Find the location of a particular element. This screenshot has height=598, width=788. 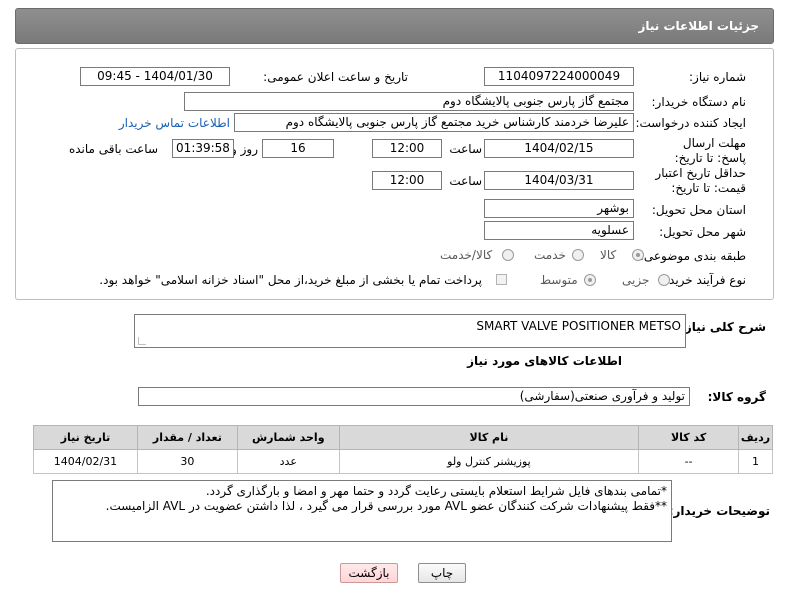

category-label: طبقه بندی موضوعی: is located at coordinates (692, 256).